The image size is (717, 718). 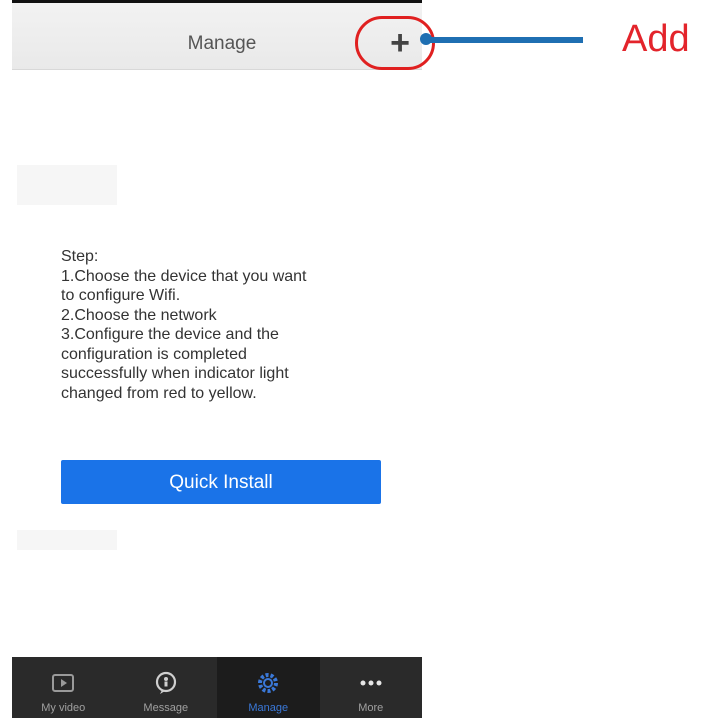 I want to click on bottom-tab-bar: My video Message Manage More, so click(x=217, y=687).